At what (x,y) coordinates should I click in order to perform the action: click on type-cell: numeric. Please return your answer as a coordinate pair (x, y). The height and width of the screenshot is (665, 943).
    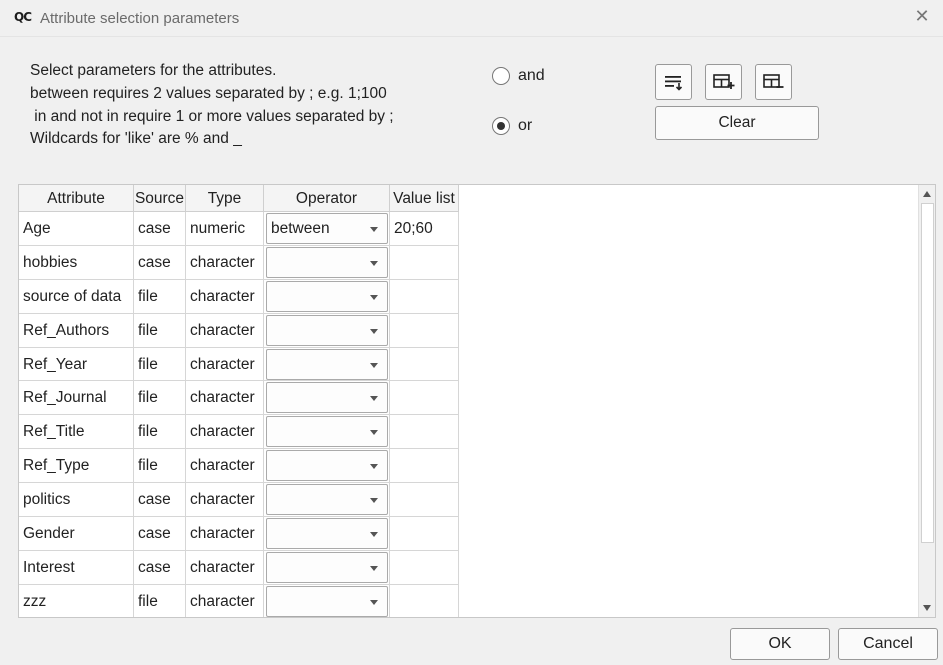
    Looking at the image, I should click on (225, 229).